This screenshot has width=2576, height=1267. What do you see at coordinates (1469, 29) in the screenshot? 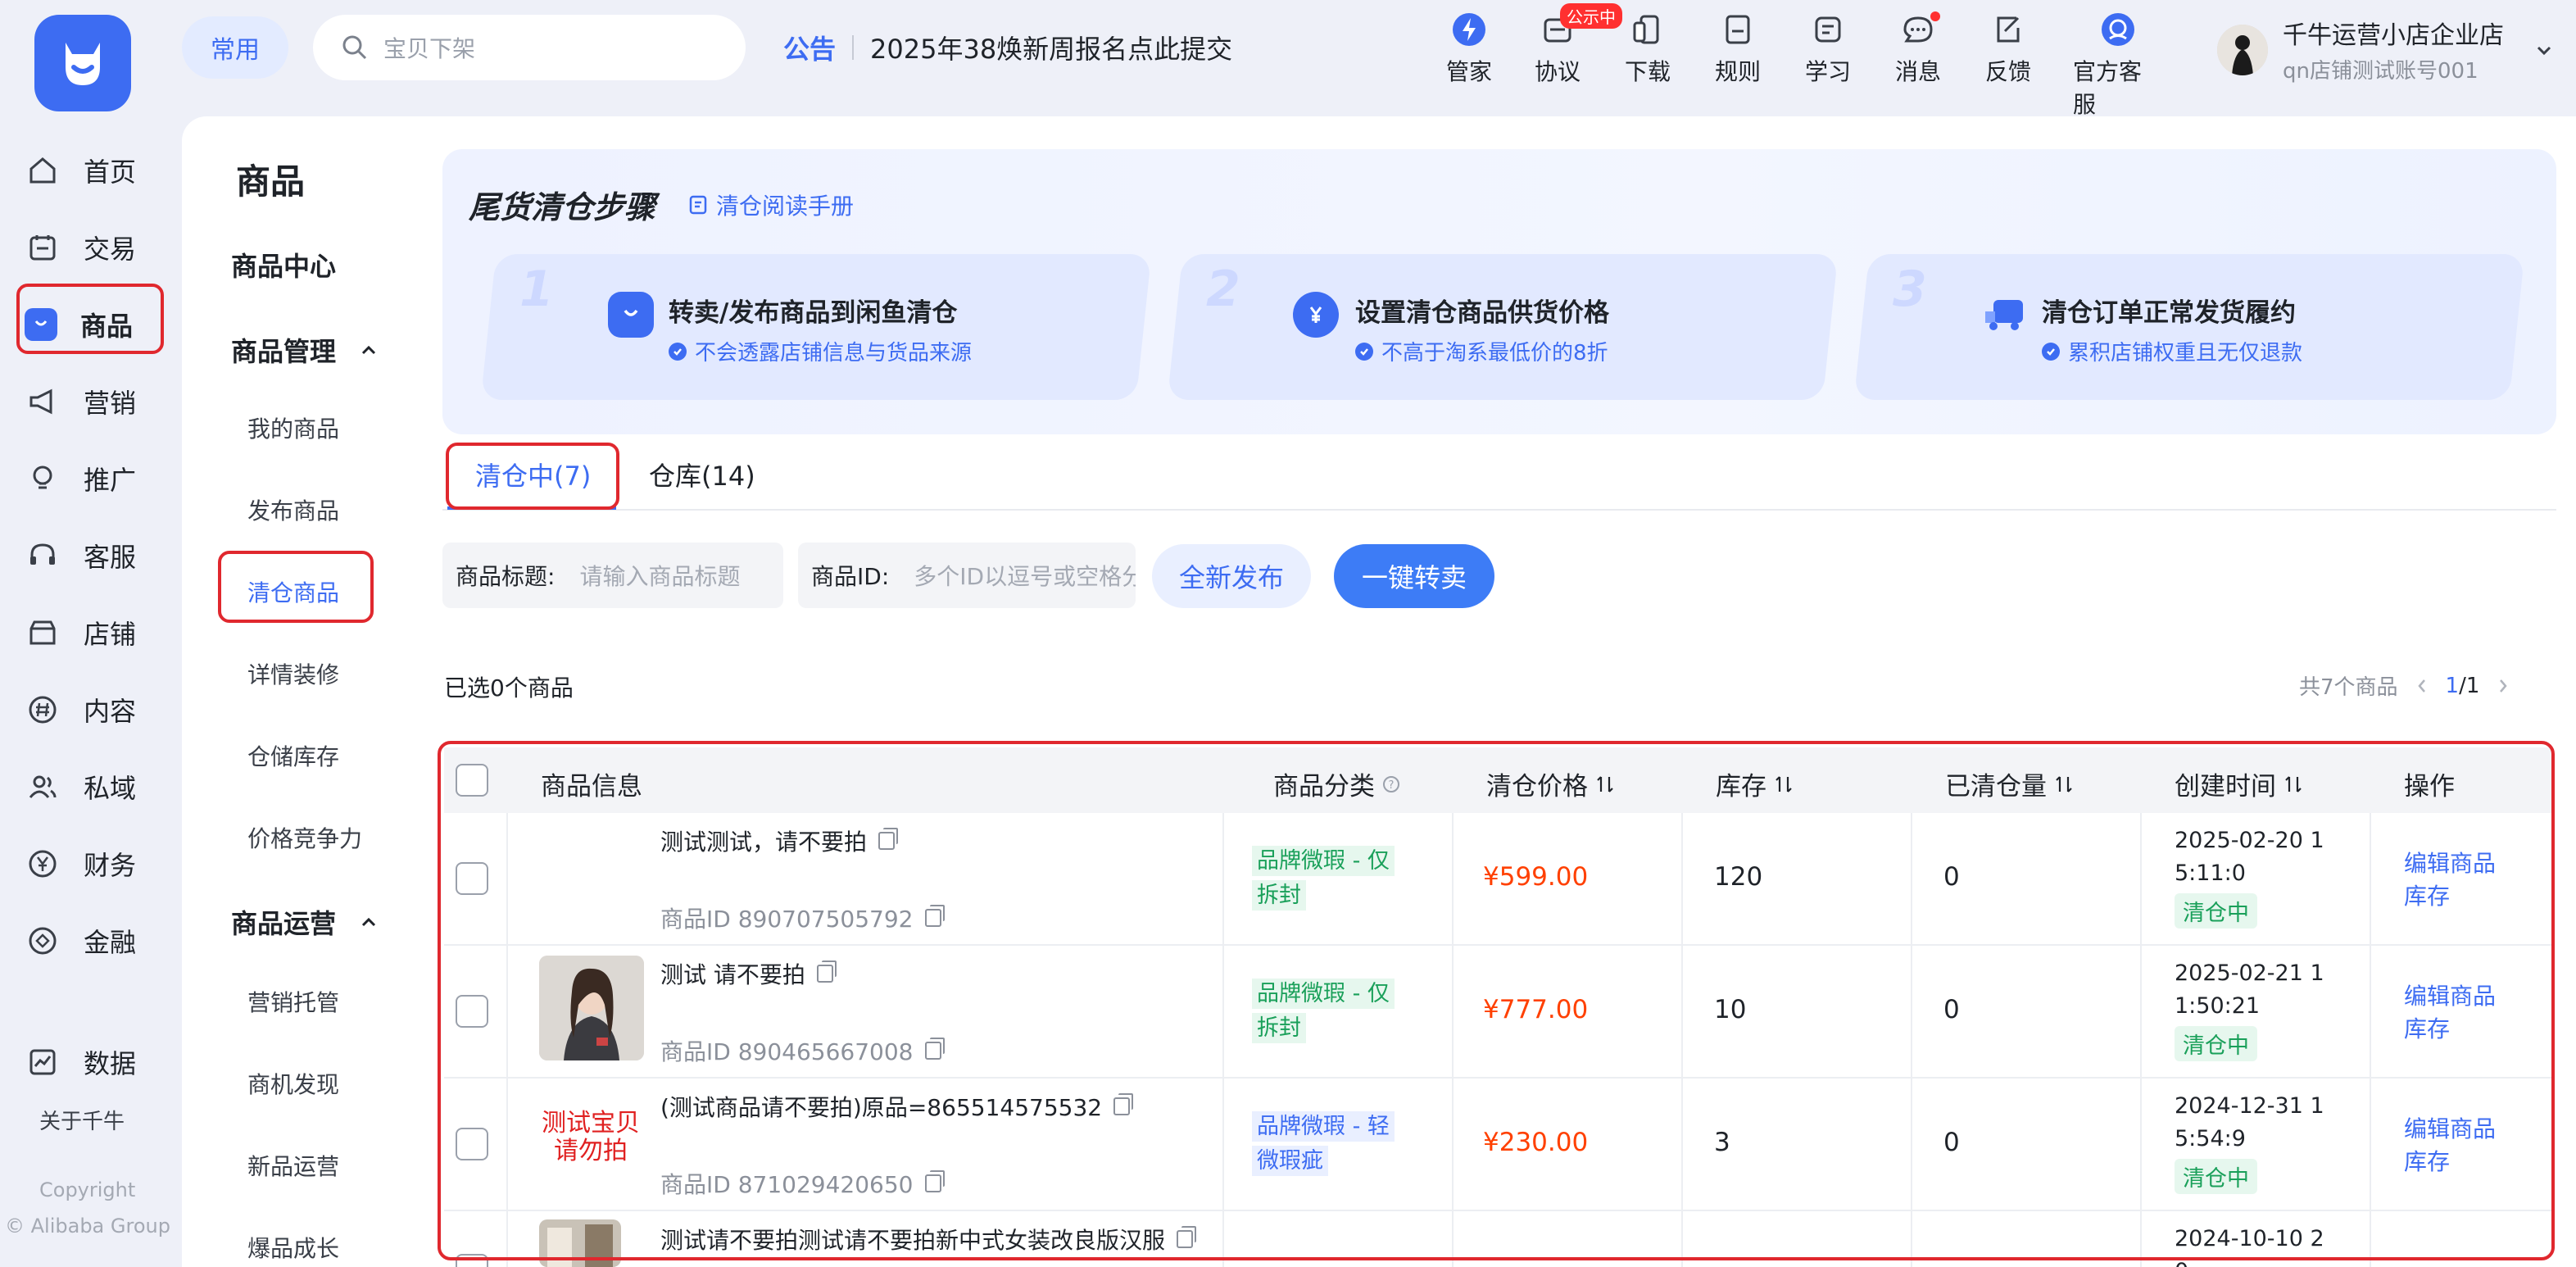
I see `butler-icon` at bounding box center [1469, 29].